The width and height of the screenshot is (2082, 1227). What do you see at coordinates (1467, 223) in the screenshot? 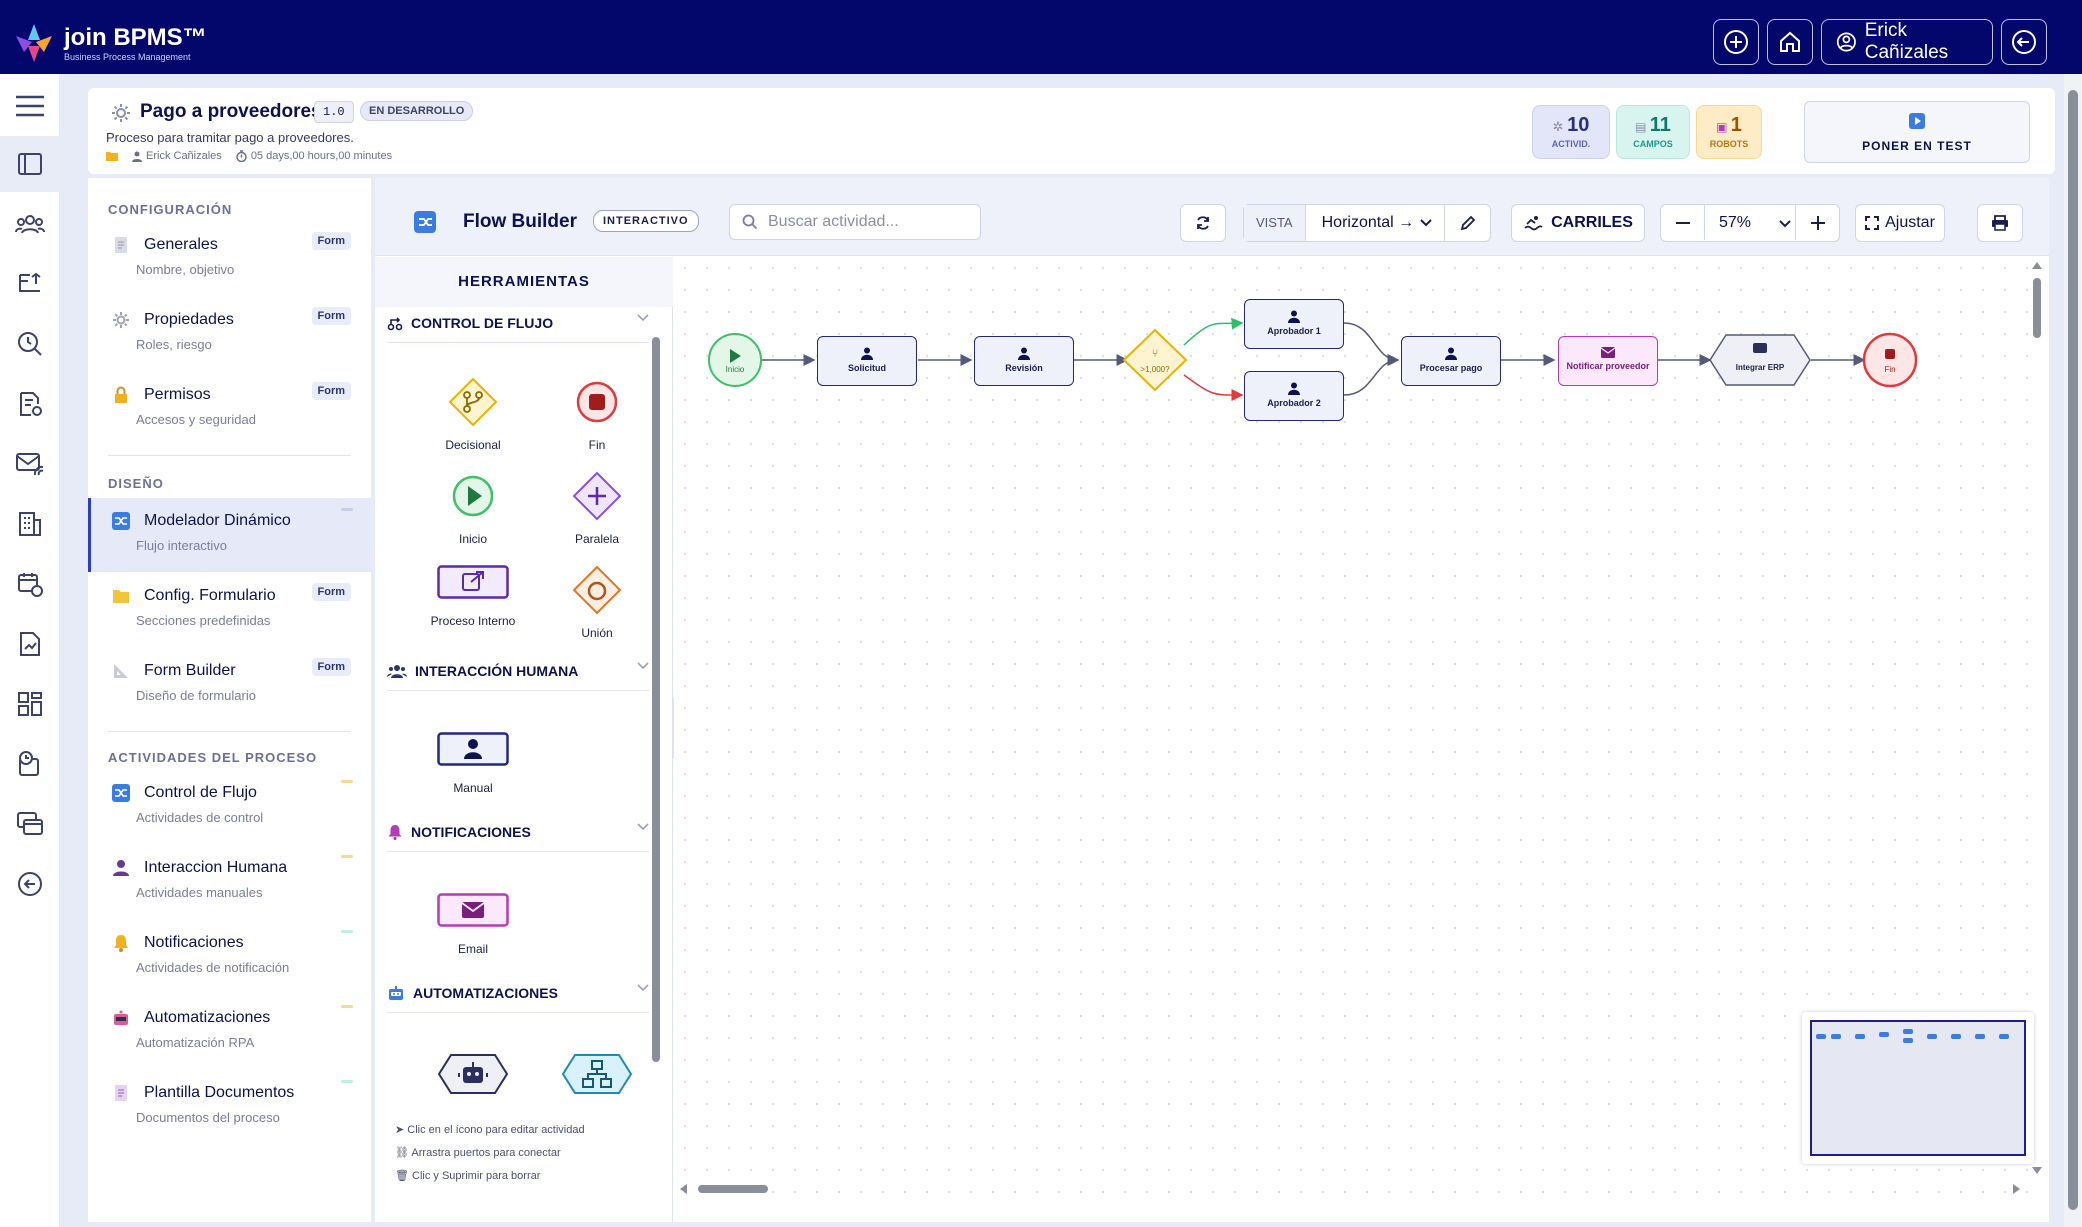
I see `edit-view-button` at bounding box center [1467, 223].